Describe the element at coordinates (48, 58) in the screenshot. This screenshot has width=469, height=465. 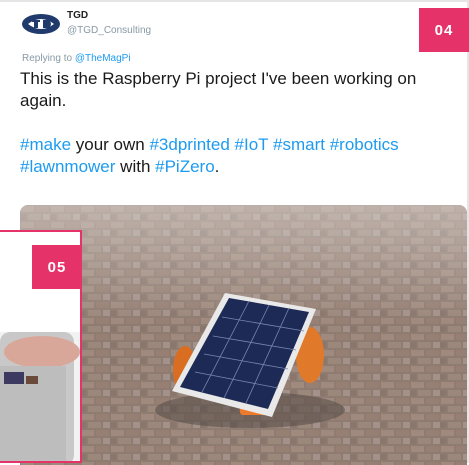
I see `replying-prefix: Replying to` at that location.